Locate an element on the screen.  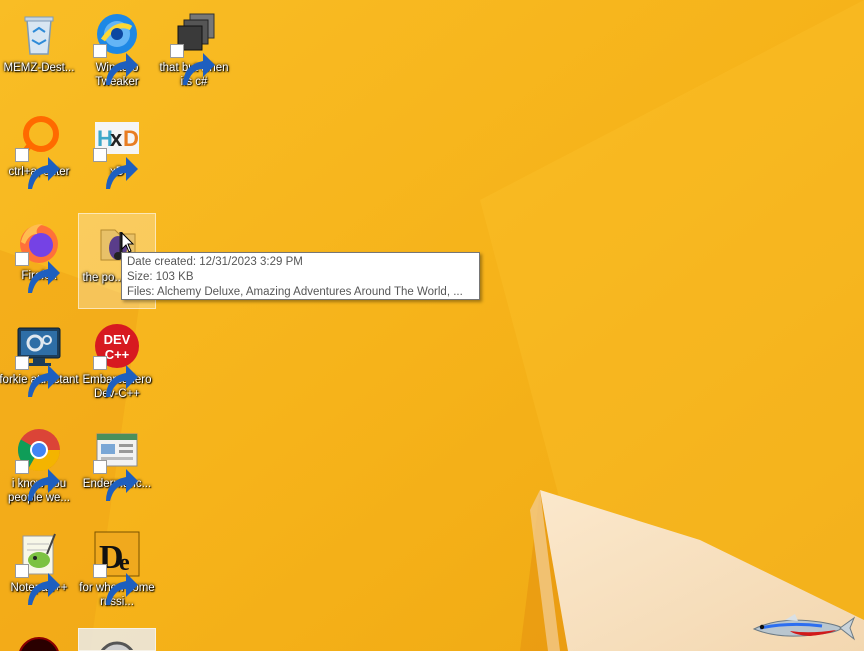
chrome-icon is located at coordinates (39, 463).